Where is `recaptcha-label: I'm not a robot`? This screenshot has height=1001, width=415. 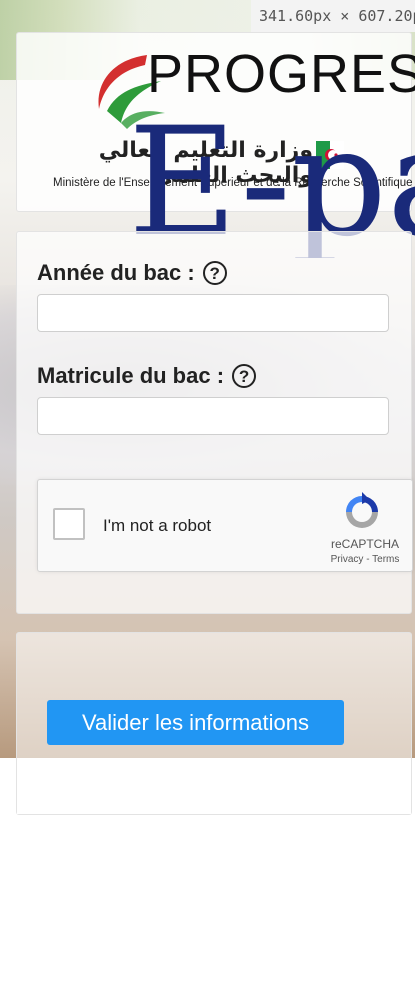
recaptcha-label: I'm not a robot is located at coordinates (157, 525).